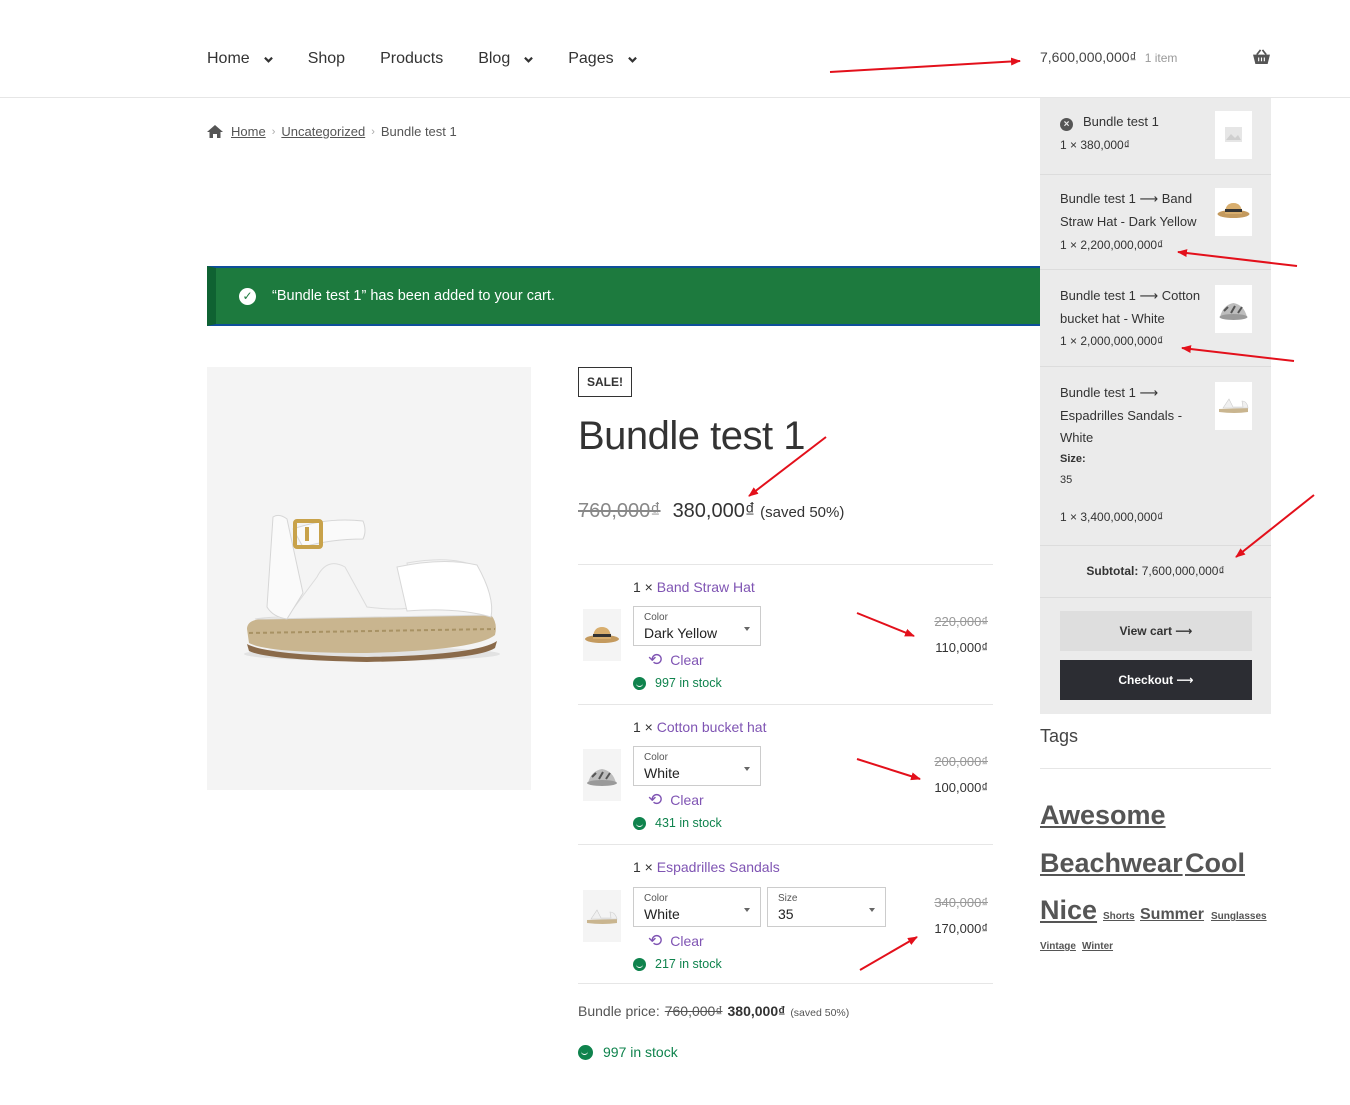 This screenshot has height=1105, width=1350. What do you see at coordinates (718, 867) in the screenshot?
I see `item-link: Espadrilles Sandals` at bounding box center [718, 867].